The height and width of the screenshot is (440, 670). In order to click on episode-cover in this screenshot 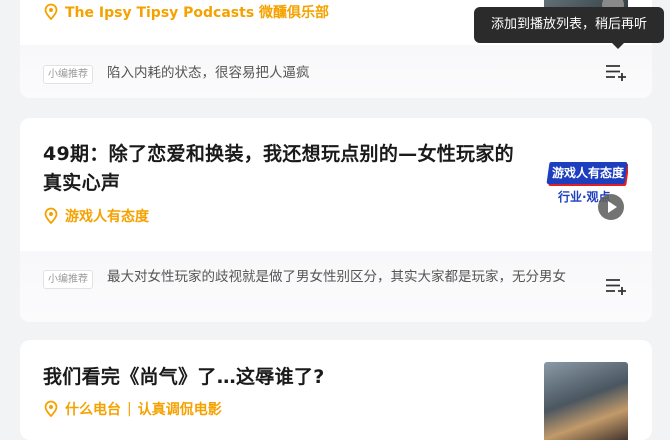, I will do `click(586, 401)`.